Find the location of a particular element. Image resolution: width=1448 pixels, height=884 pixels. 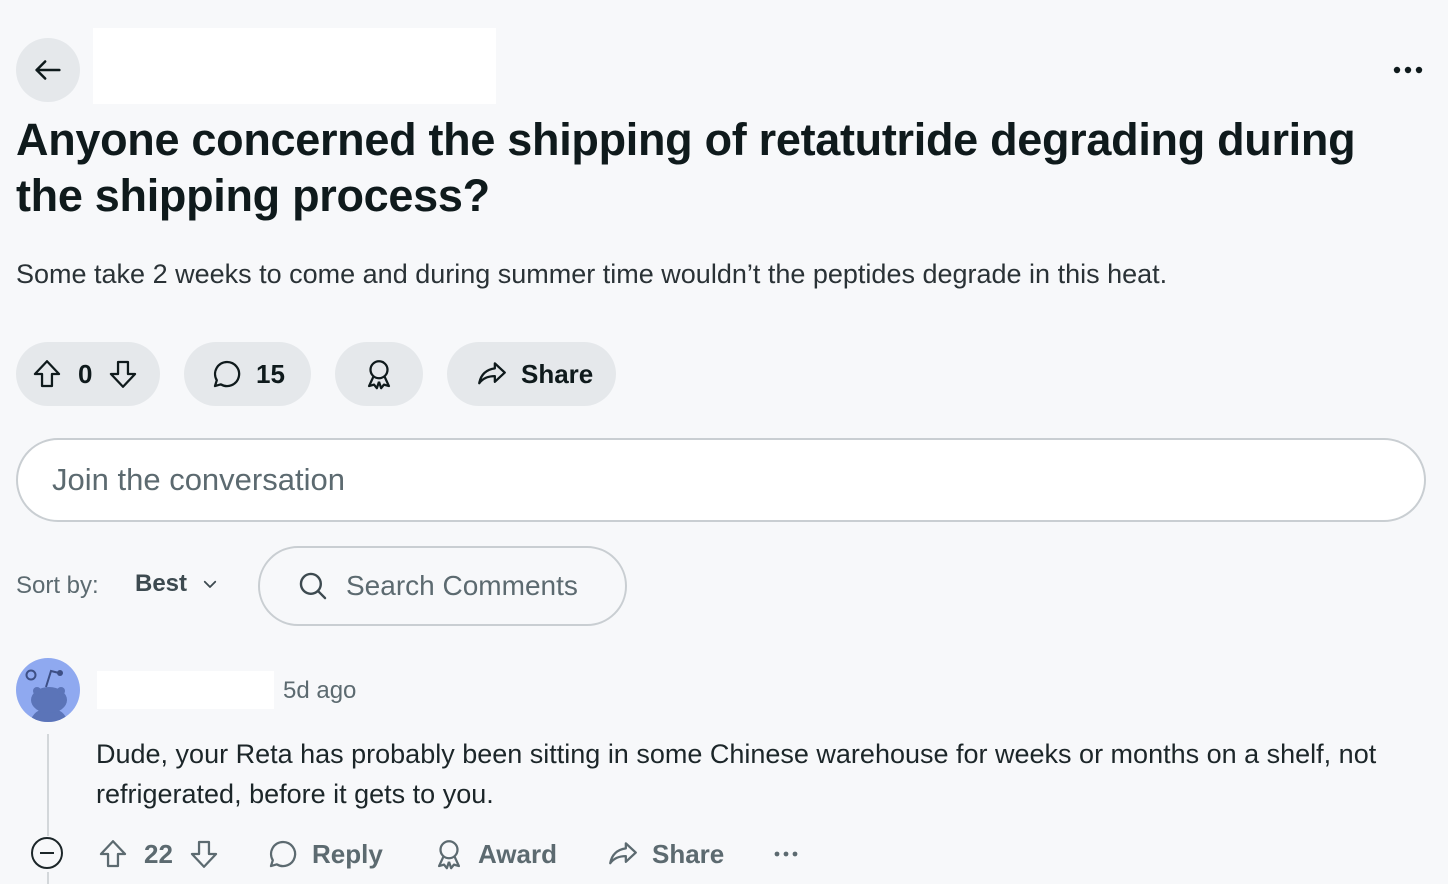

comments-button: 15 is located at coordinates (247, 374).